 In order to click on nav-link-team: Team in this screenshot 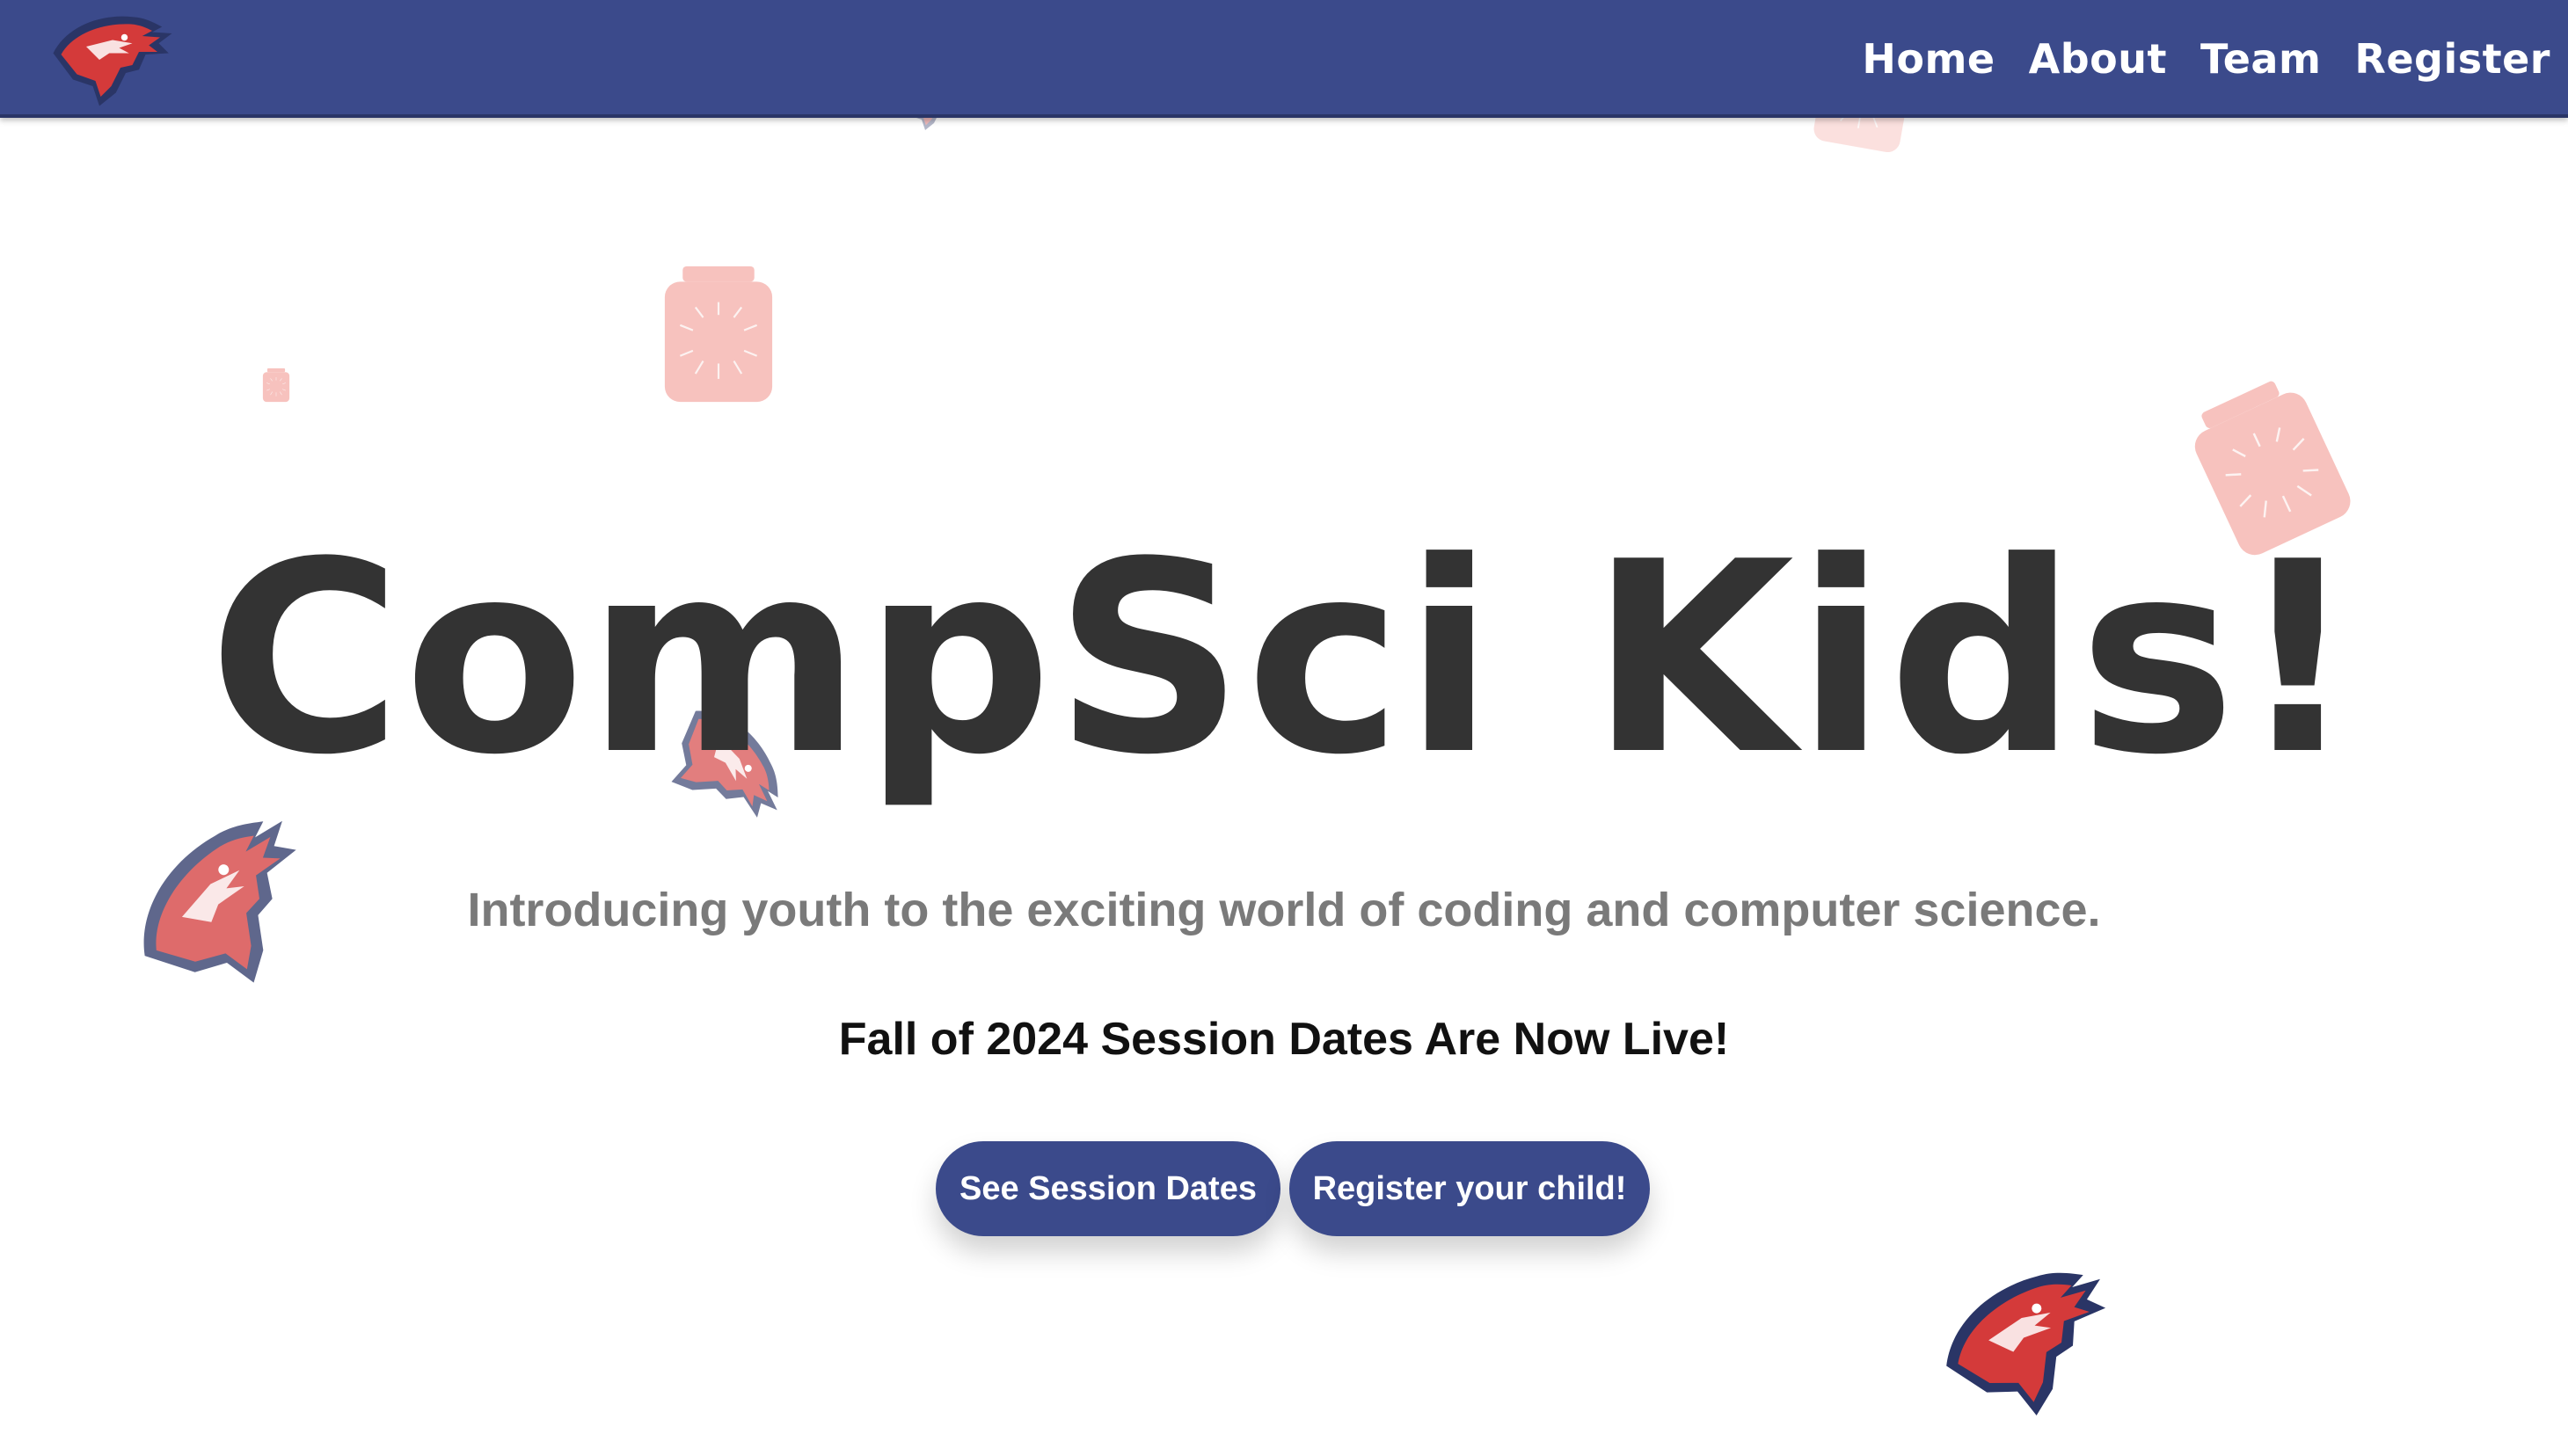, I will do `click(2261, 59)`.